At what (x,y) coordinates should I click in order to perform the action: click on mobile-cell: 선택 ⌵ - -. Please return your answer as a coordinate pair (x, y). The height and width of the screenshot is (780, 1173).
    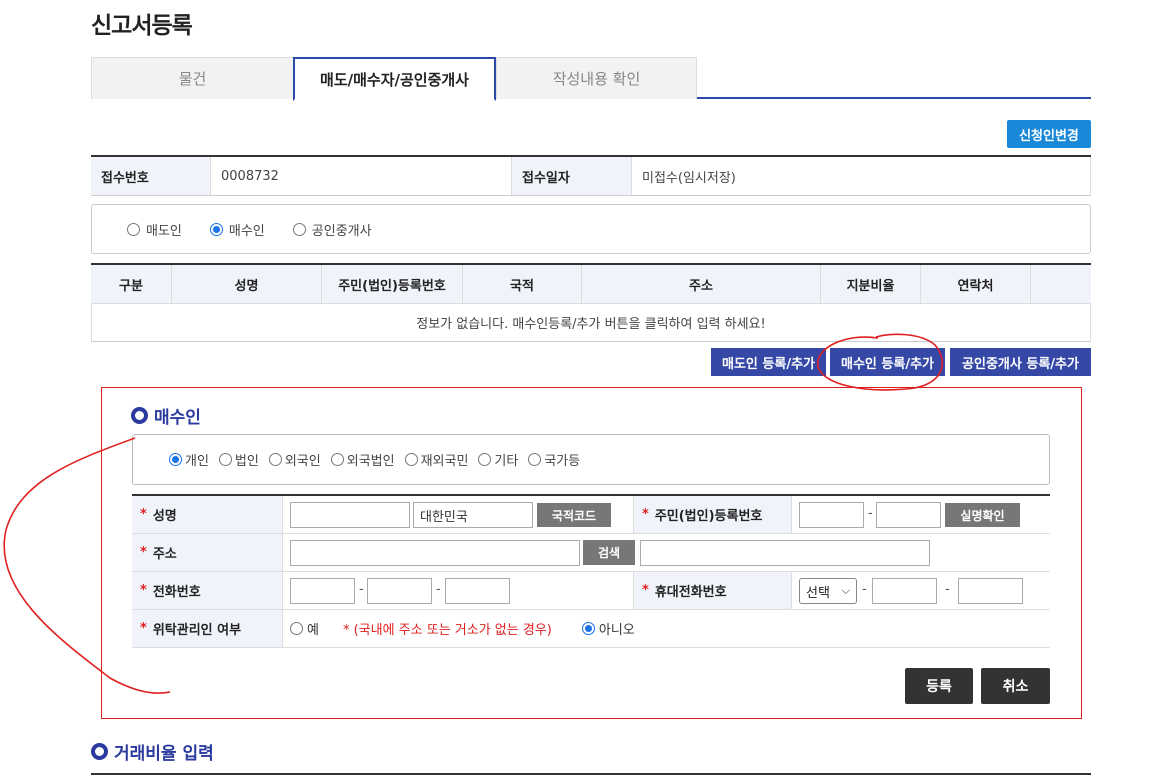
    Looking at the image, I should click on (921, 590).